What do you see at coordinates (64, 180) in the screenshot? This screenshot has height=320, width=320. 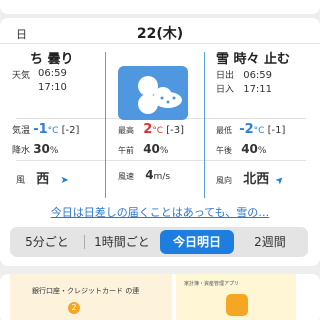 I see `wind-arrow-icon: ➤` at bounding box center [64, 180].